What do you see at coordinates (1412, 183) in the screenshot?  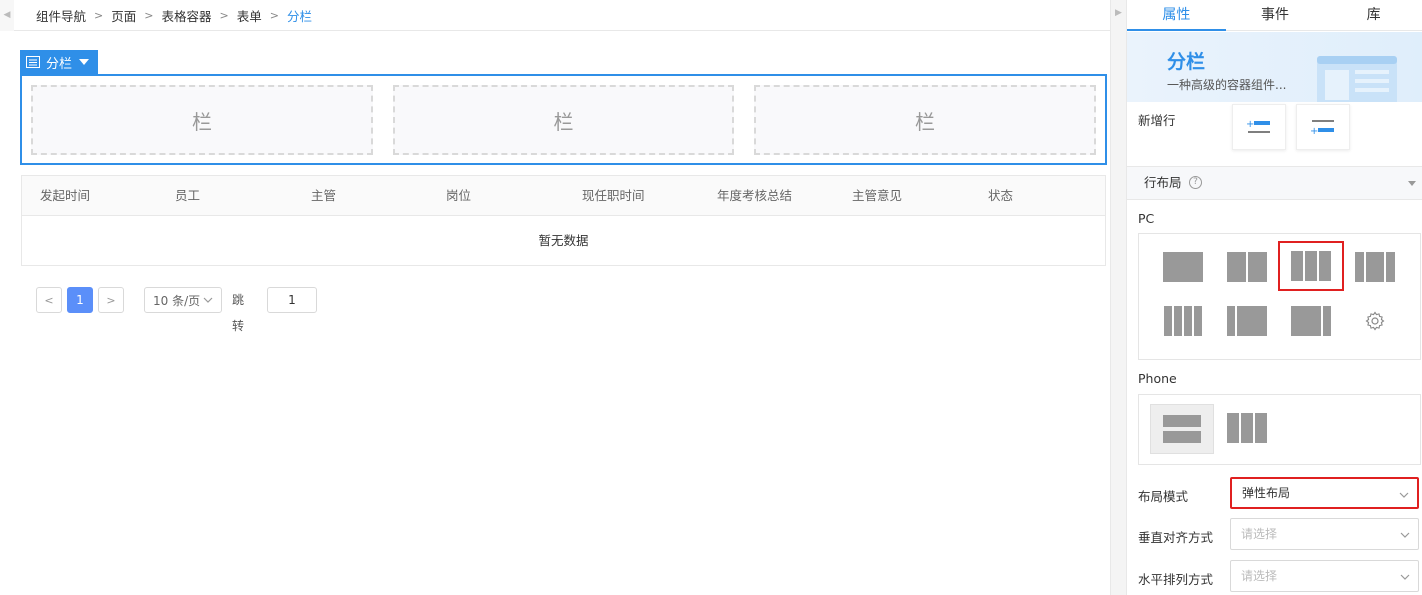 I see `collapse-caret-icon` at bounding box center [1412, 183].